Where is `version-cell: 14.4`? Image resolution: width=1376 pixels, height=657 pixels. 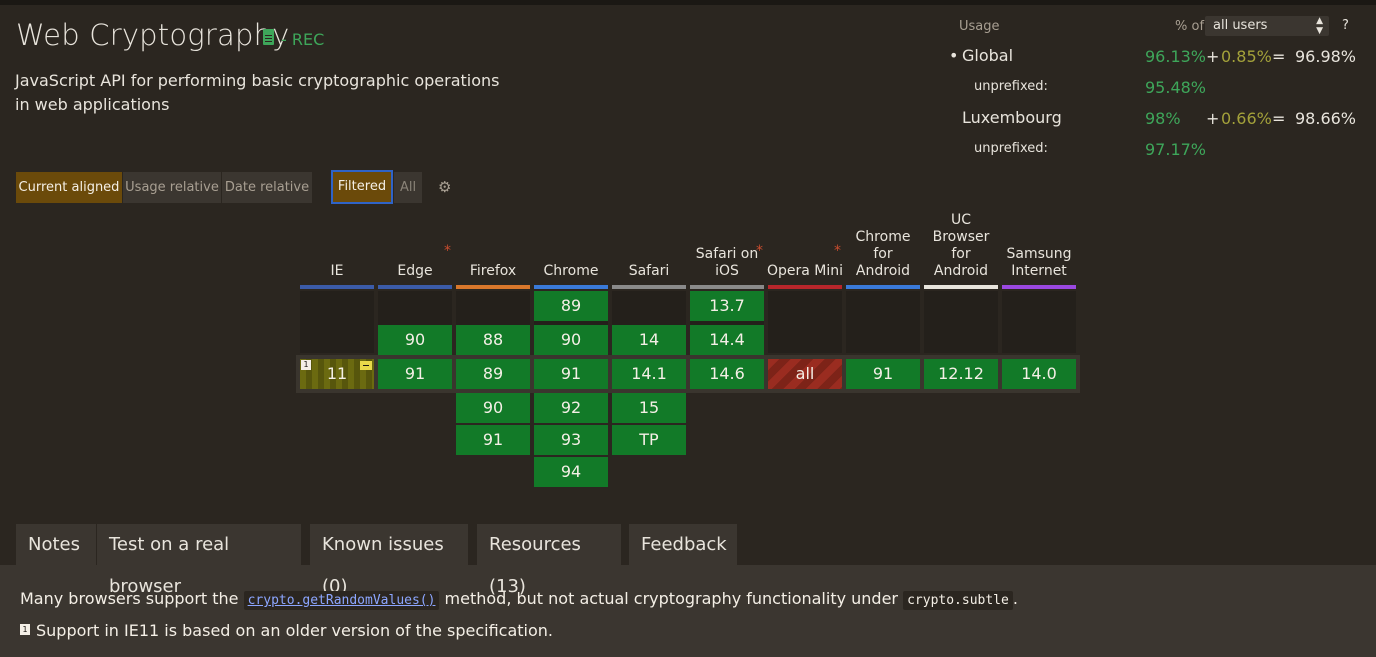 version-cell: 14.4 is located at coordinates (727, 340).